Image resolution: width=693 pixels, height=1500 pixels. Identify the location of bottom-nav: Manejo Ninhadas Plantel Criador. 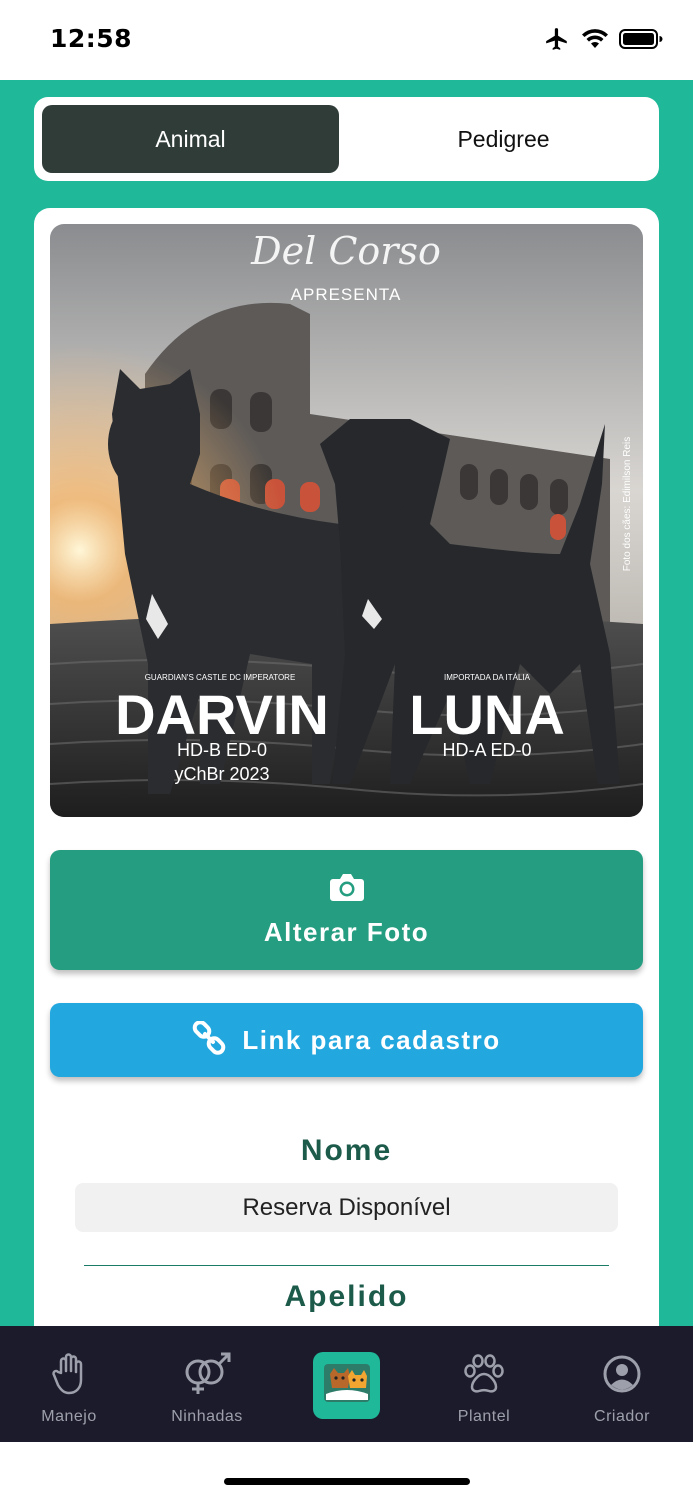
(346, 1384).